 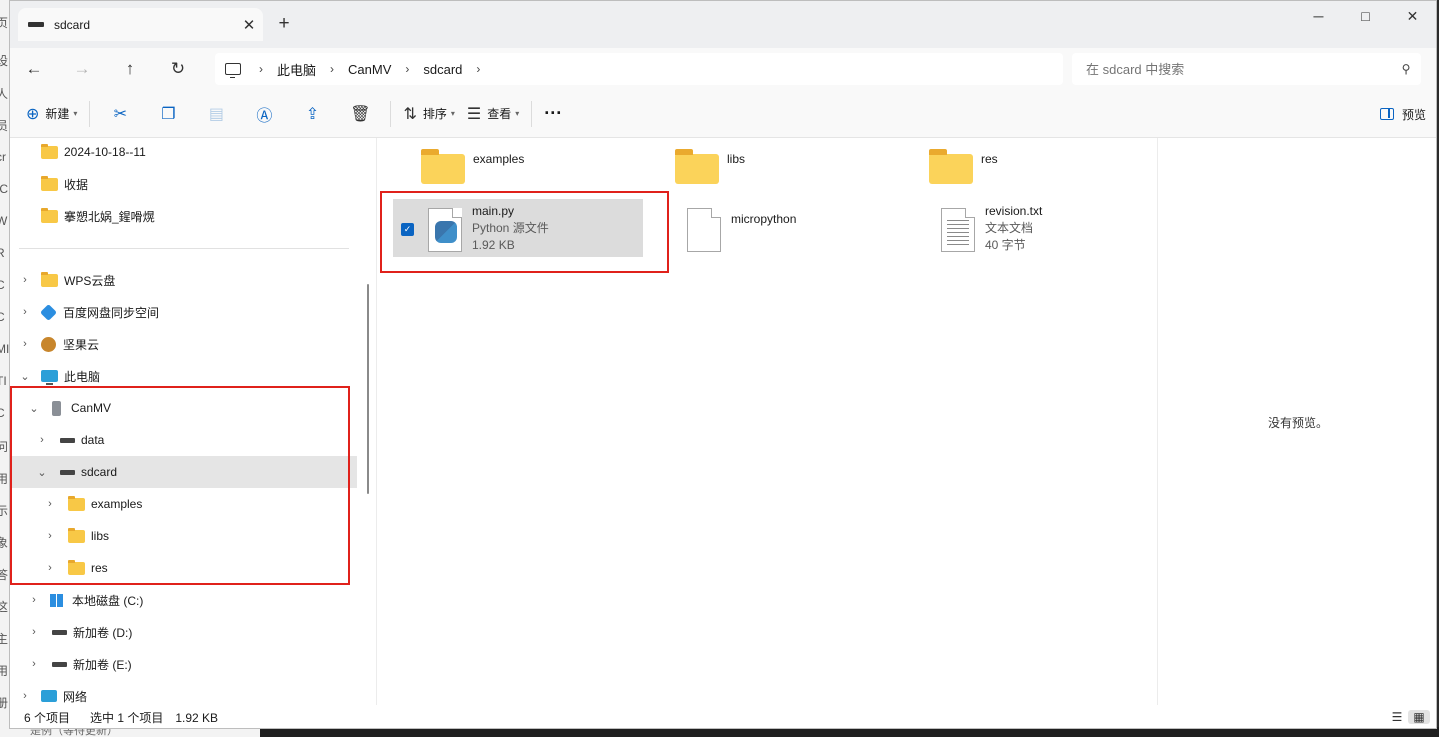 I want to click on tab-sdcard: sdcard ✕, so click(x=140, y=24).